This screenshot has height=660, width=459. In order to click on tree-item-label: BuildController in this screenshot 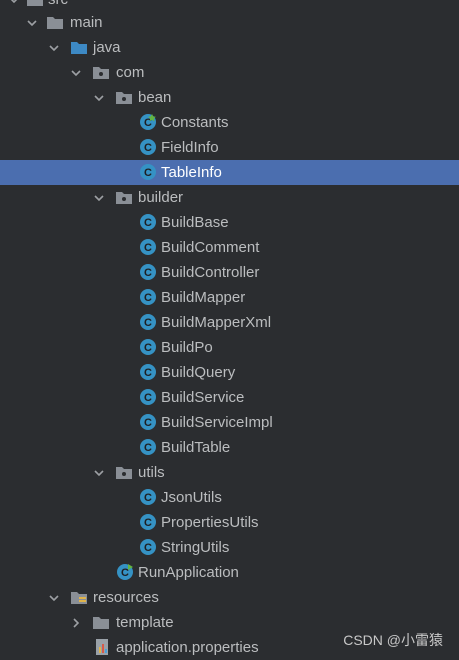, I will do `click(210, 272)`.